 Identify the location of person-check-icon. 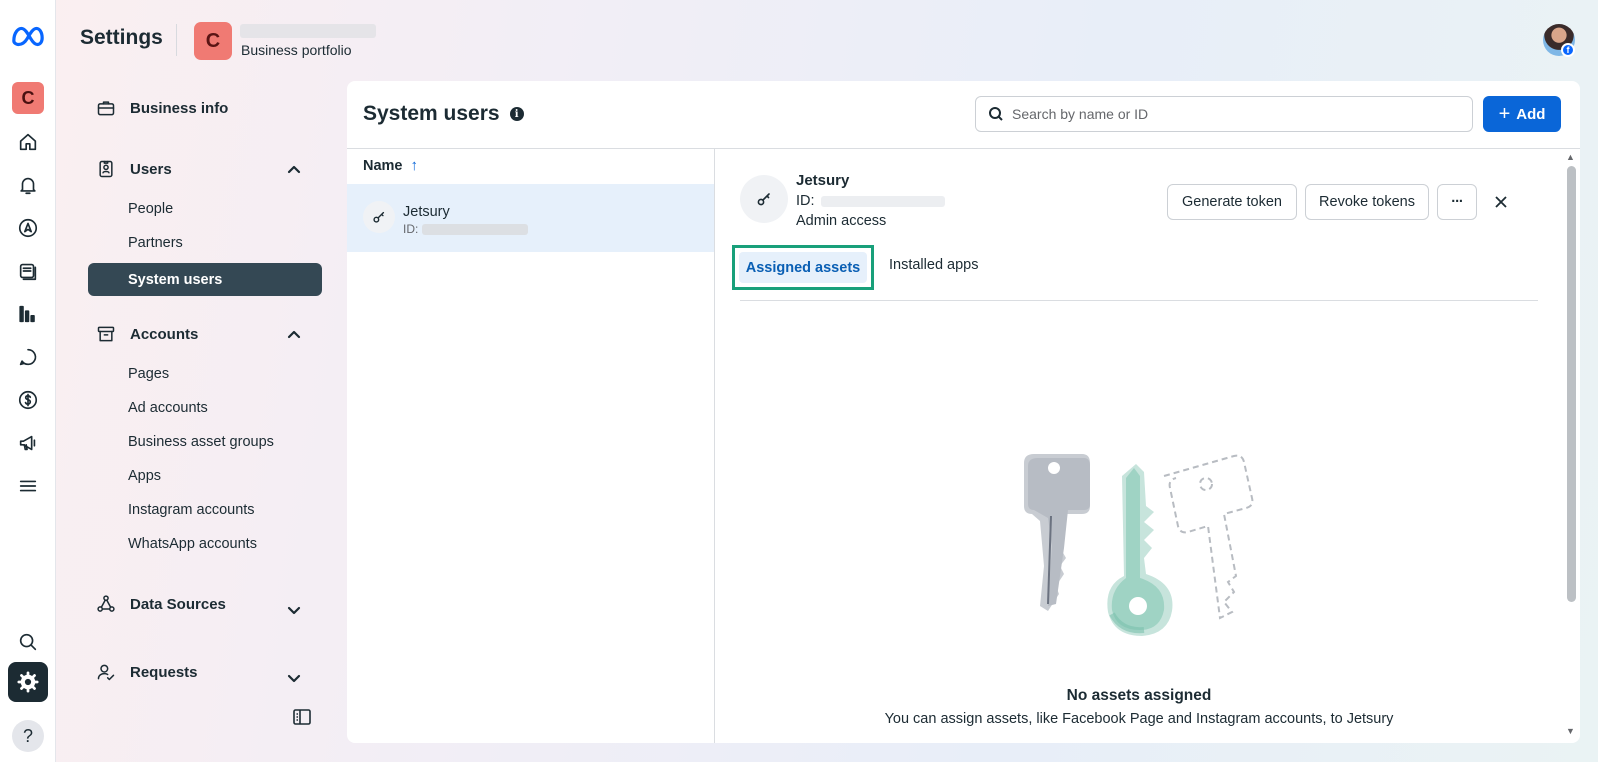
(106, 672).